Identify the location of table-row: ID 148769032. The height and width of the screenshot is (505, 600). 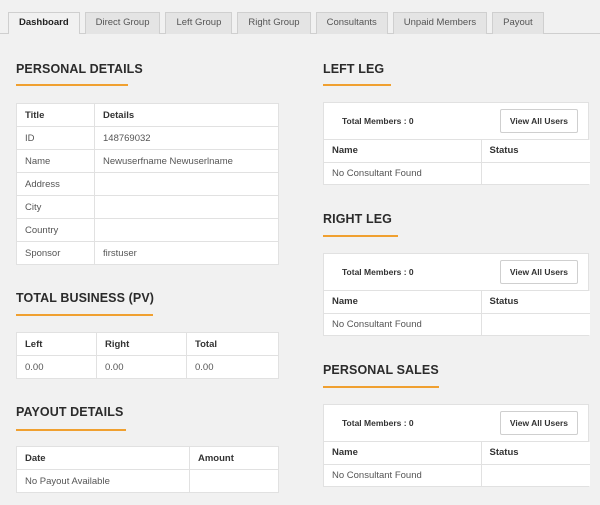
(147, 138).